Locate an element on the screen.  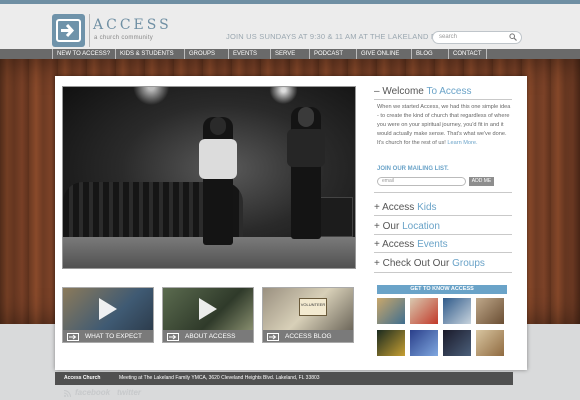
nav-give-online: GIVE ONLINE is located at coordinates (379, 54).